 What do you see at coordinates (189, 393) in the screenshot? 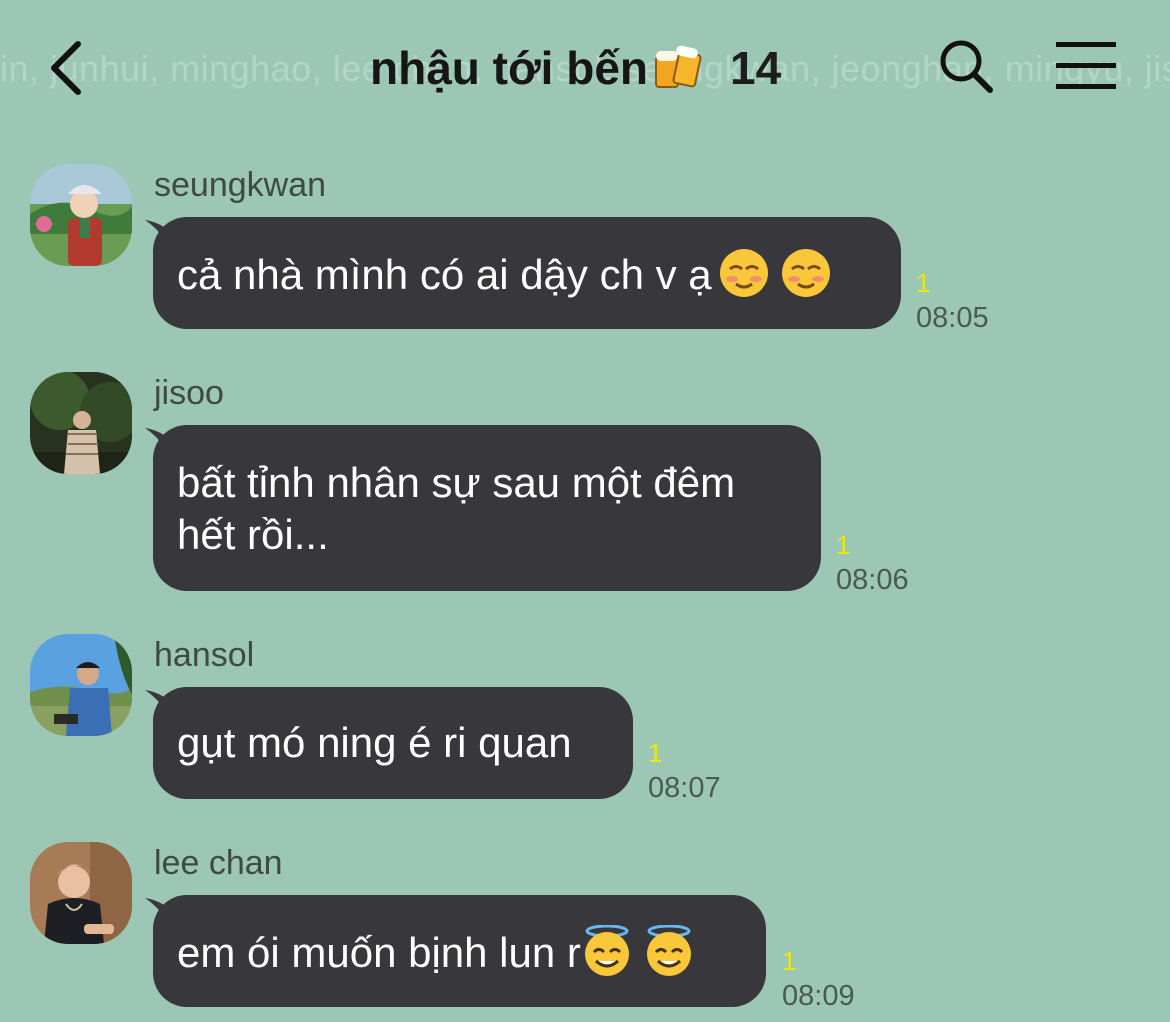
I see `sender-name: jisoo` at bounding box center [189, 393].